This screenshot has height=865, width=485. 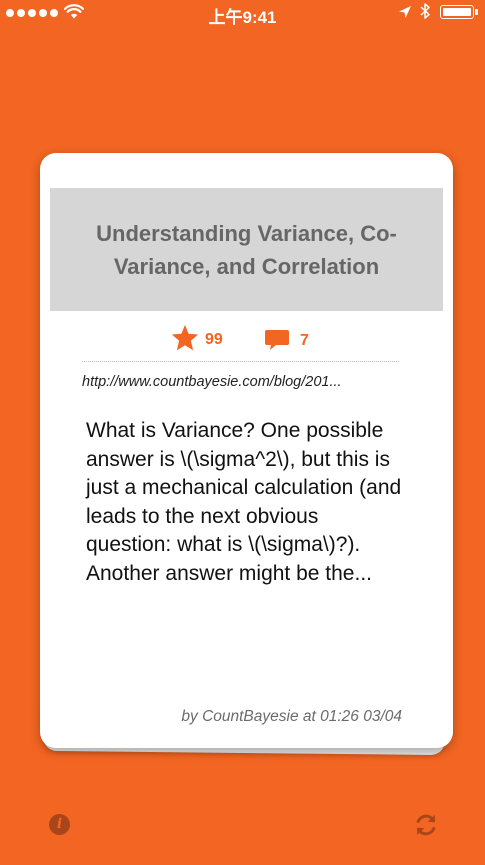 I want to click on divider, so click(x=240, y=361).